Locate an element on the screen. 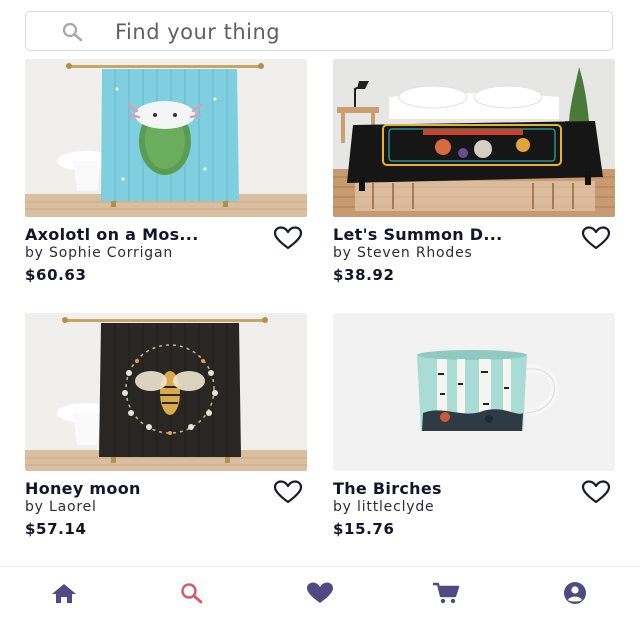 This screenshot has height=617, width=640. product-artist: by Steven Rhodes is located at coordinates (403, 253).